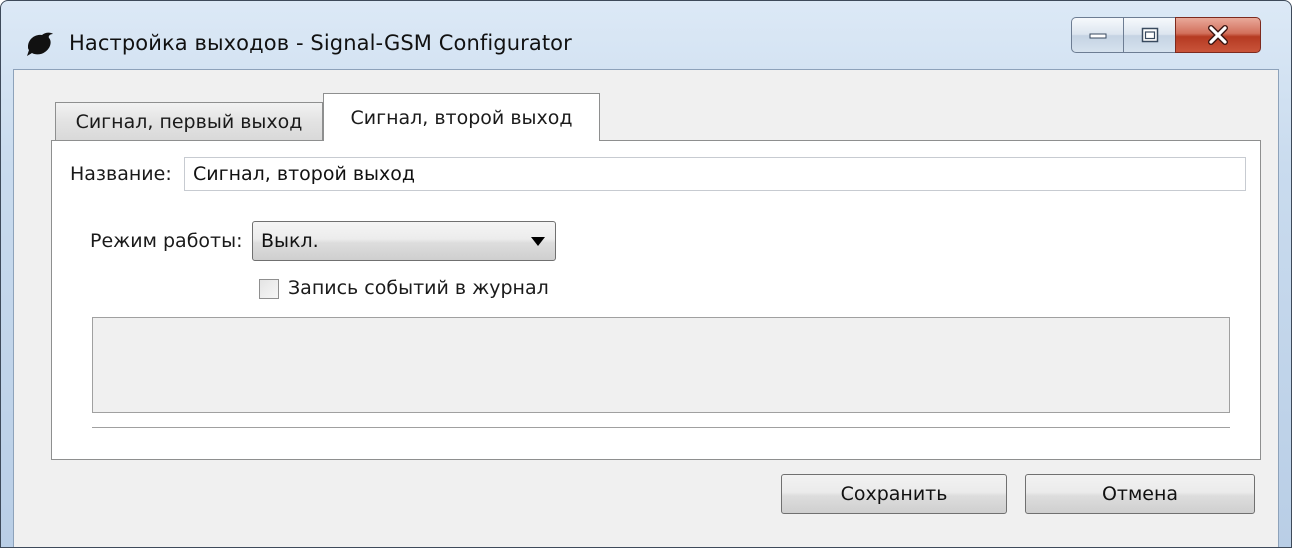  I want to click on save-button: Сохранить, so click(894, 494).